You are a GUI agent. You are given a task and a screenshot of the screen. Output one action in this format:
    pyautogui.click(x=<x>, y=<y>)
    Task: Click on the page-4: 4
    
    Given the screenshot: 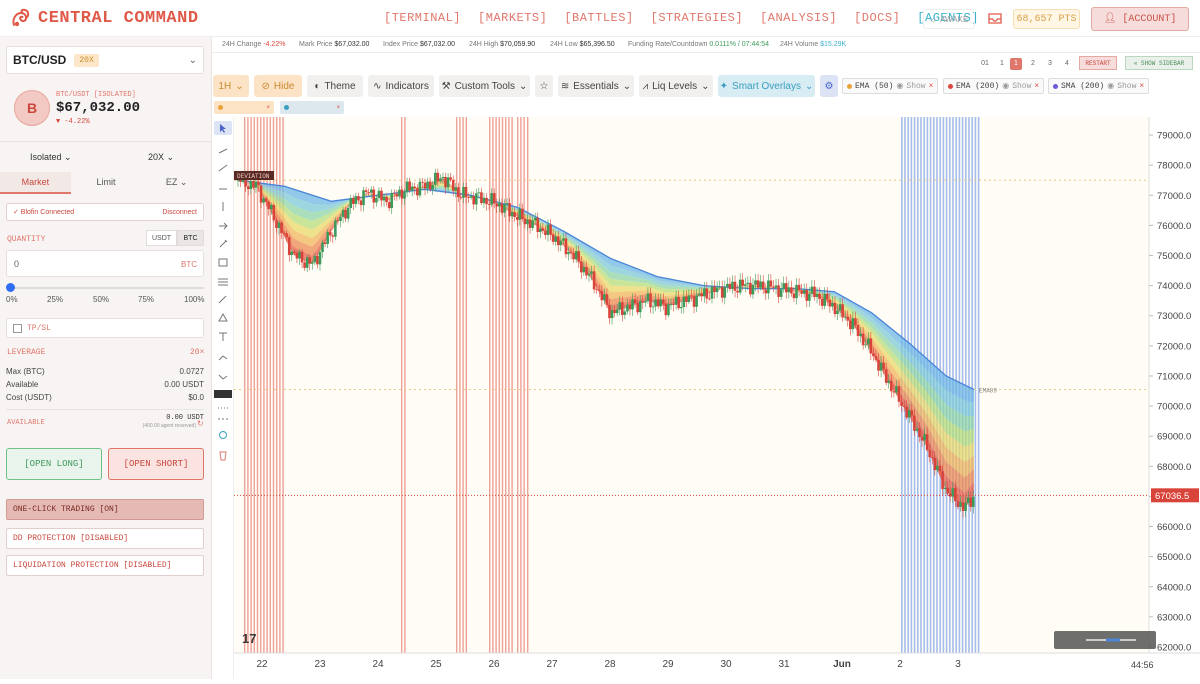 What is the action you would take?
    pyautogui.click(x=1067, y=64)
    